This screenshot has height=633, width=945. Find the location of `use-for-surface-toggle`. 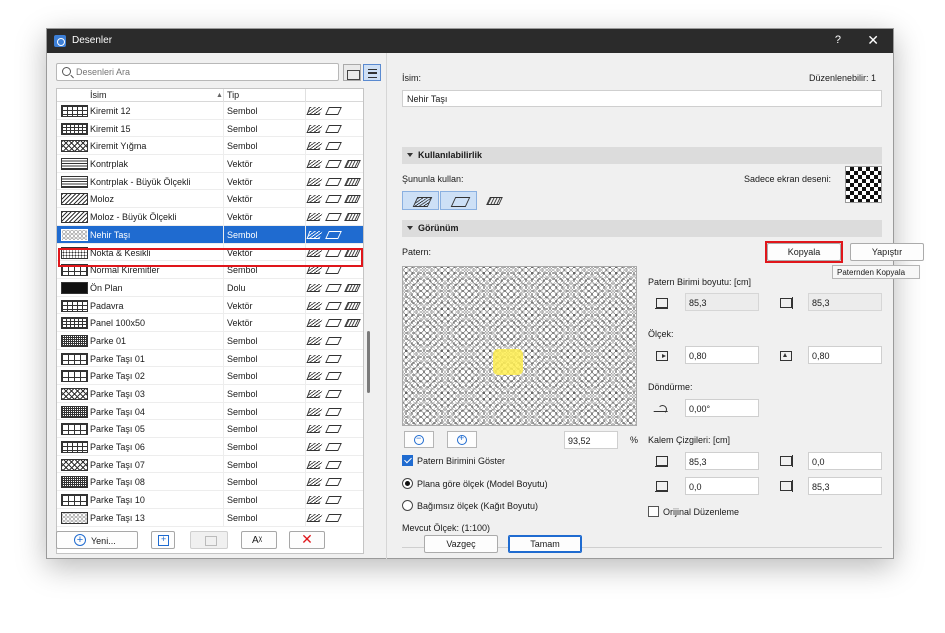

use-for-surface-toggle is located at coordinates (458, 200).